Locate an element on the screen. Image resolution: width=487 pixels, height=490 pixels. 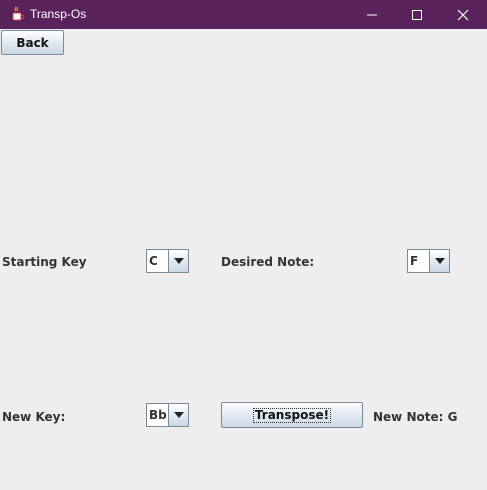
minimize-button is located at coordinates (371, 14).